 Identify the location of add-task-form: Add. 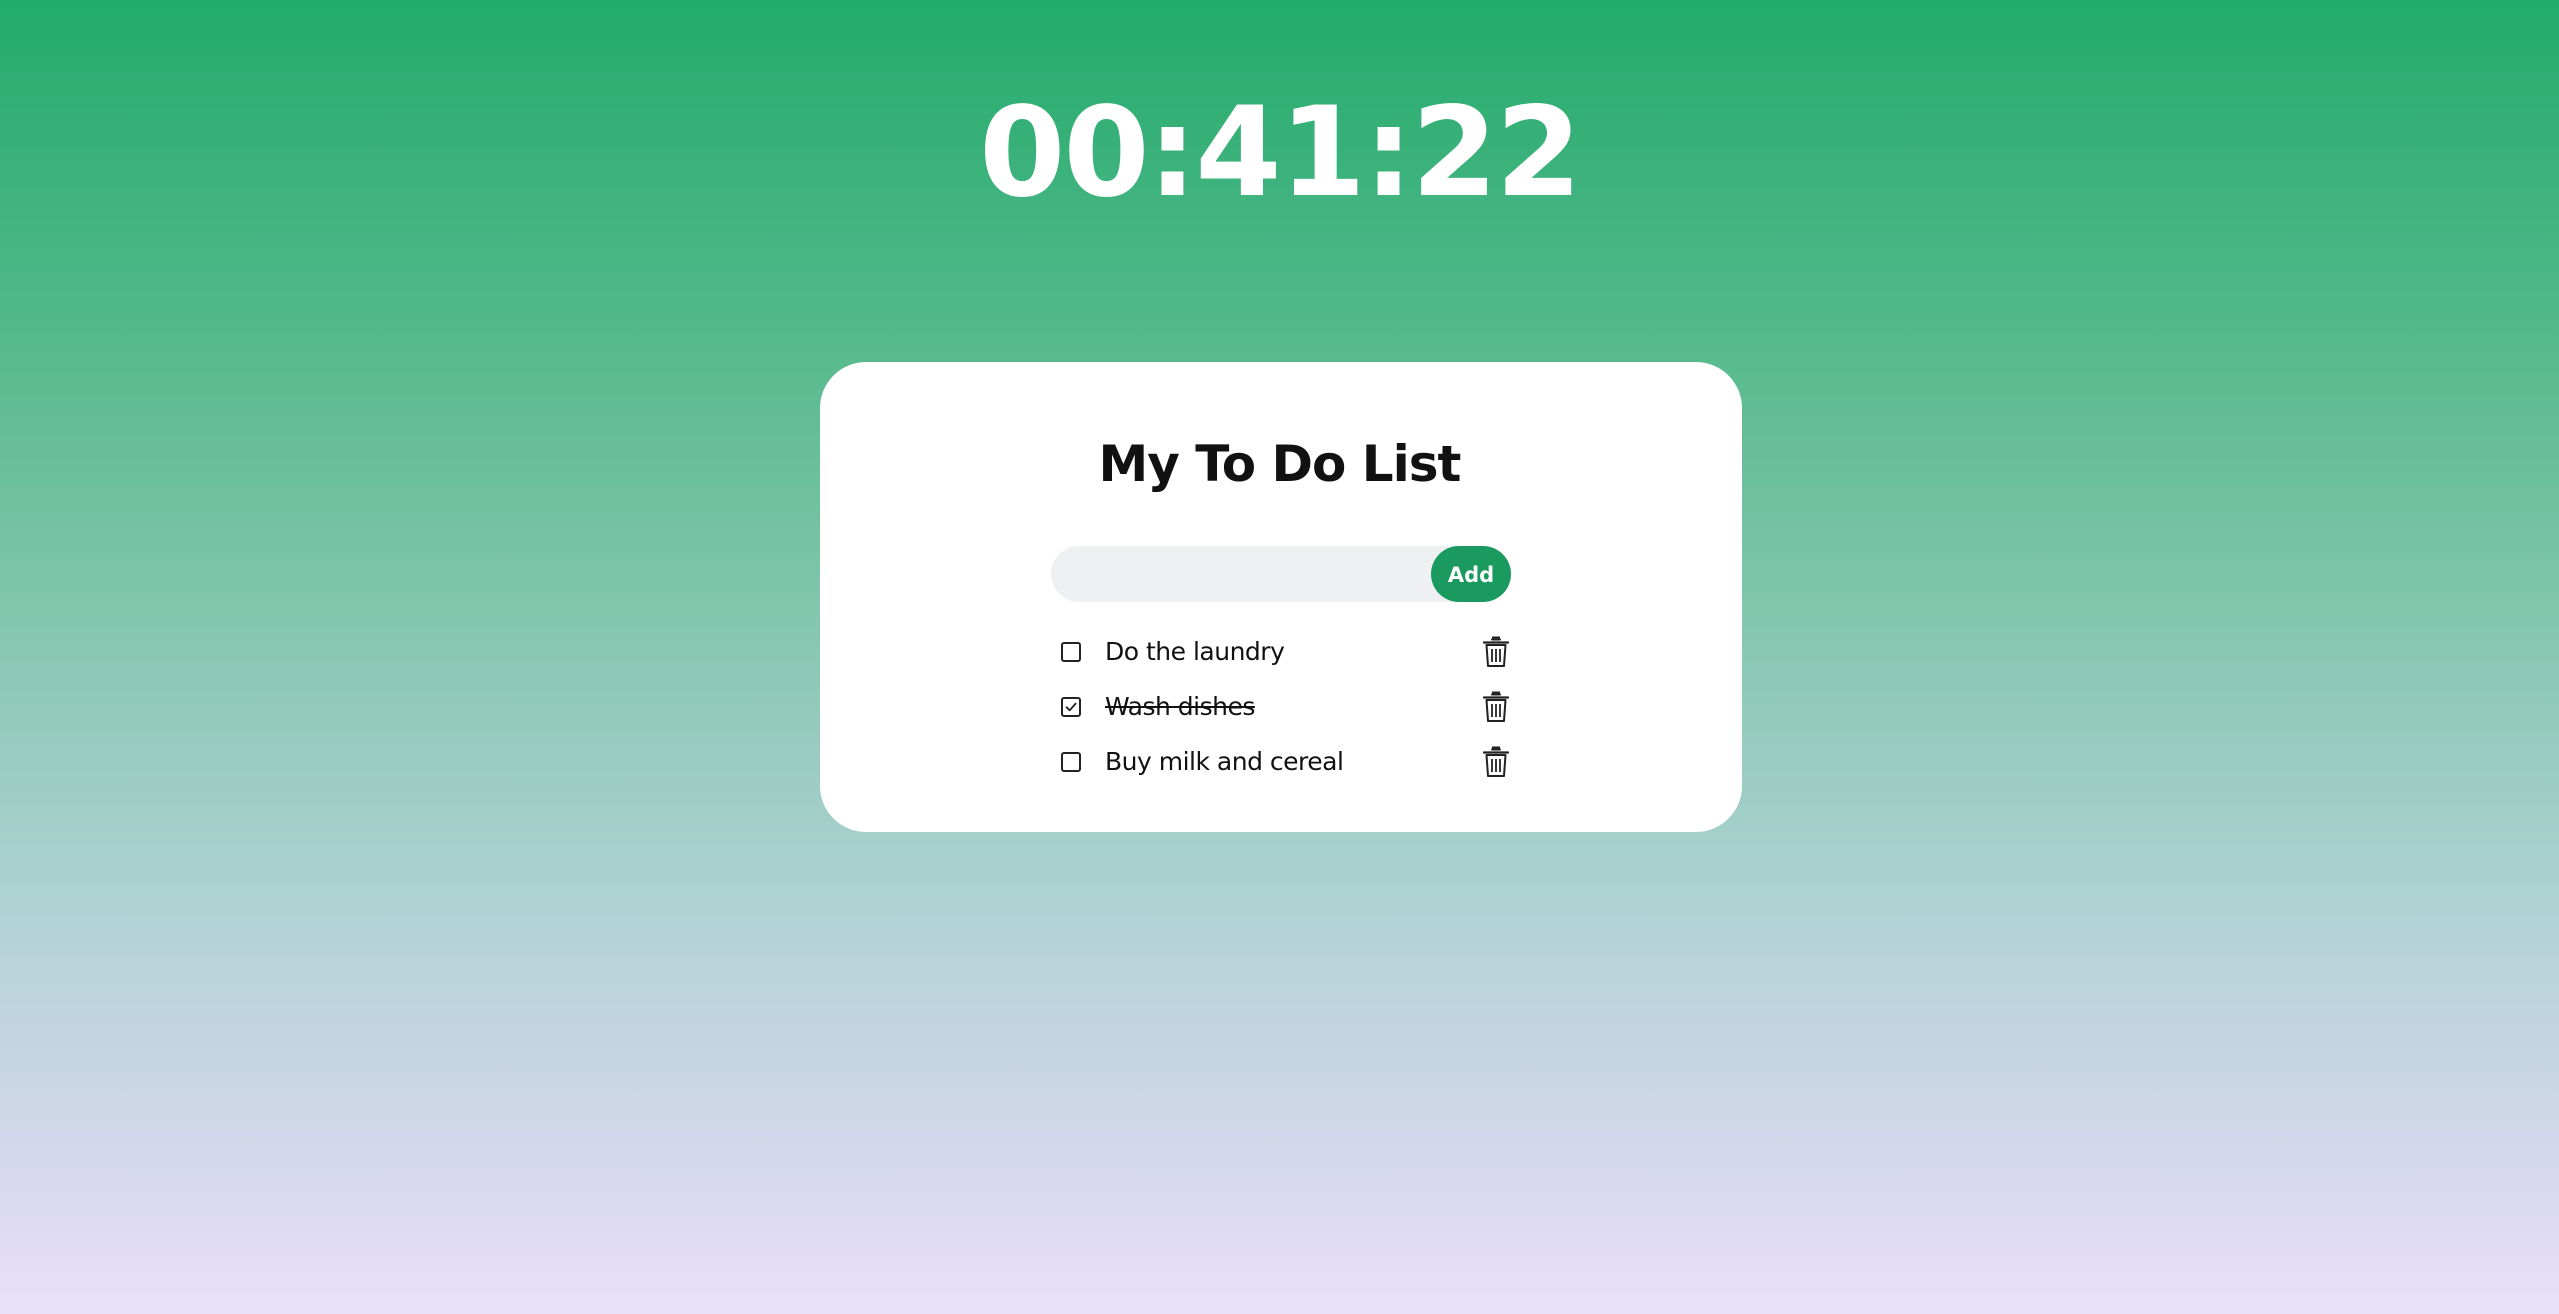
(1281, 574).